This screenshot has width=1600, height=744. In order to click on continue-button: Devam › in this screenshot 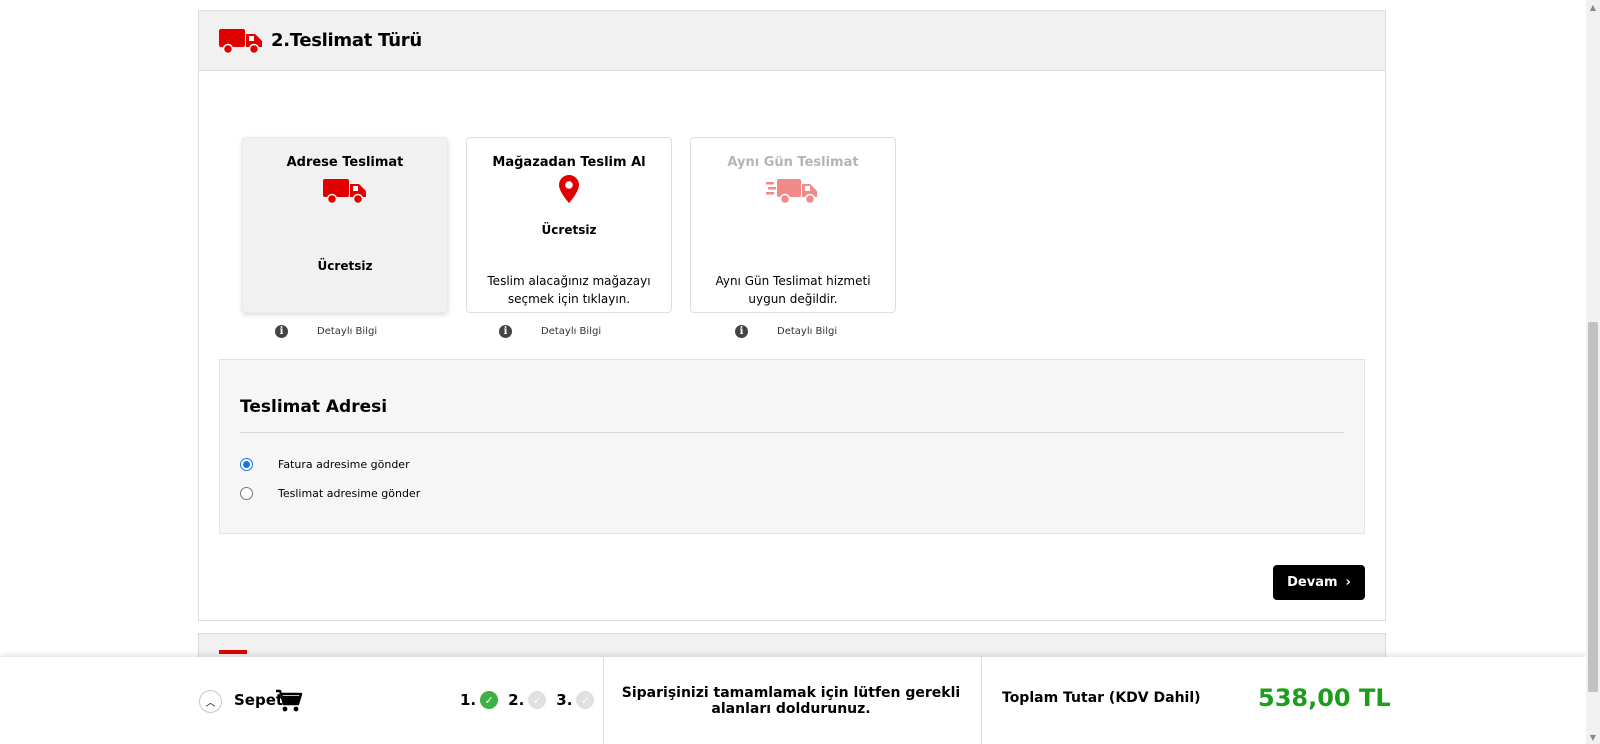, I will do `click(1319, 582)`.